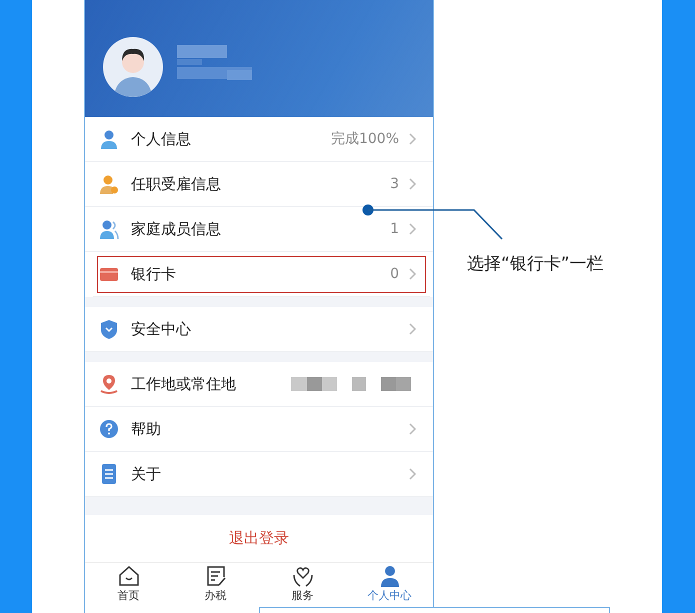 The image size is (695, 613). What do you see at coordinates (302, 588) in the screenshot?
I see `tab: 服务` at bounding box center [302, 588].